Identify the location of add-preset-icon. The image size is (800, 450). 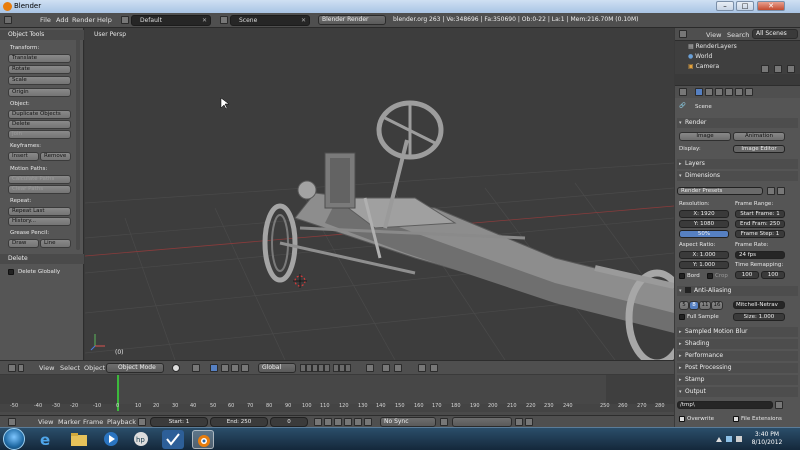
(771, 191).